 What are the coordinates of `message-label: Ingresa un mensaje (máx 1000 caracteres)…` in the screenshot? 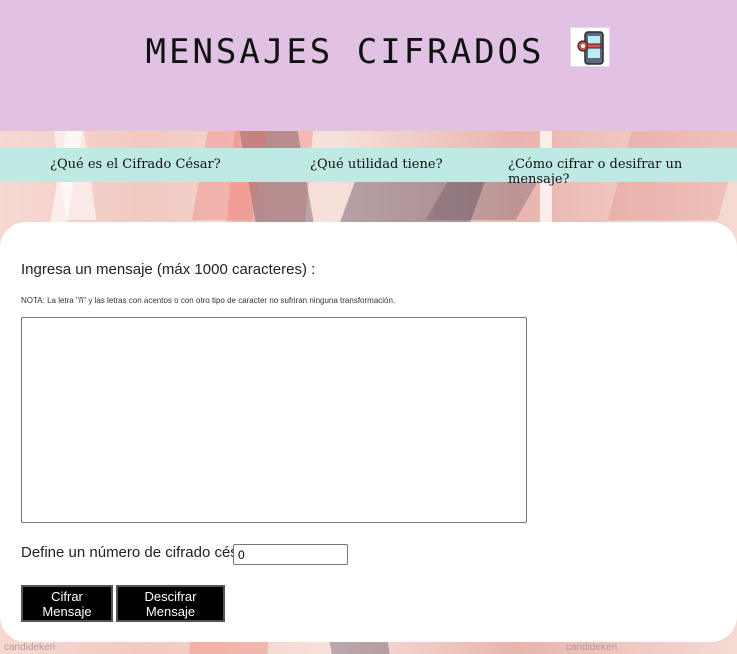 It's located at (168, 269).